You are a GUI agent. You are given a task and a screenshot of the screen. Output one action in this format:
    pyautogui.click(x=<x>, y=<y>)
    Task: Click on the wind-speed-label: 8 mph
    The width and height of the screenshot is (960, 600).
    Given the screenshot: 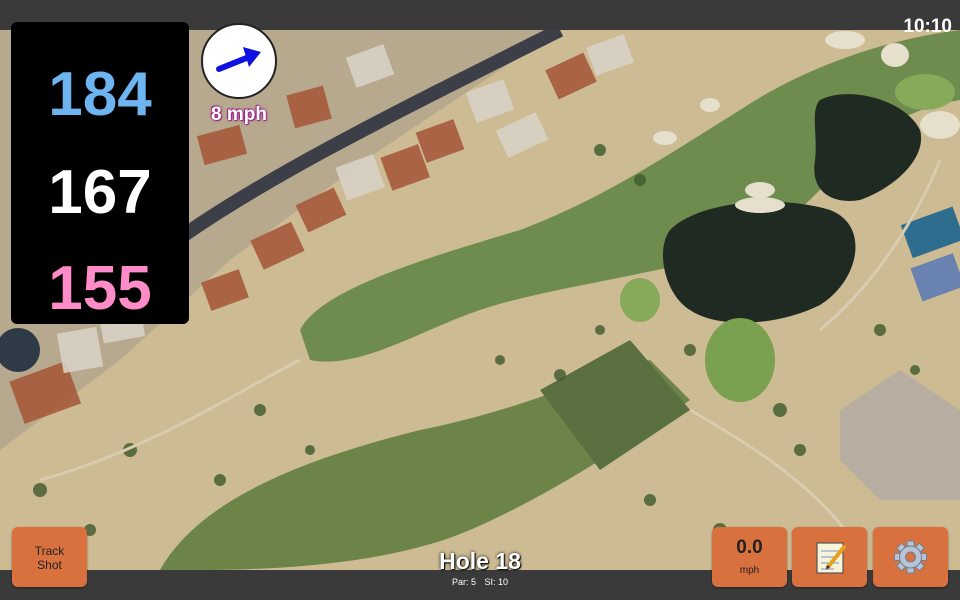 What is the action you would take?
    pyautogui.click(x=239, y=114)
    